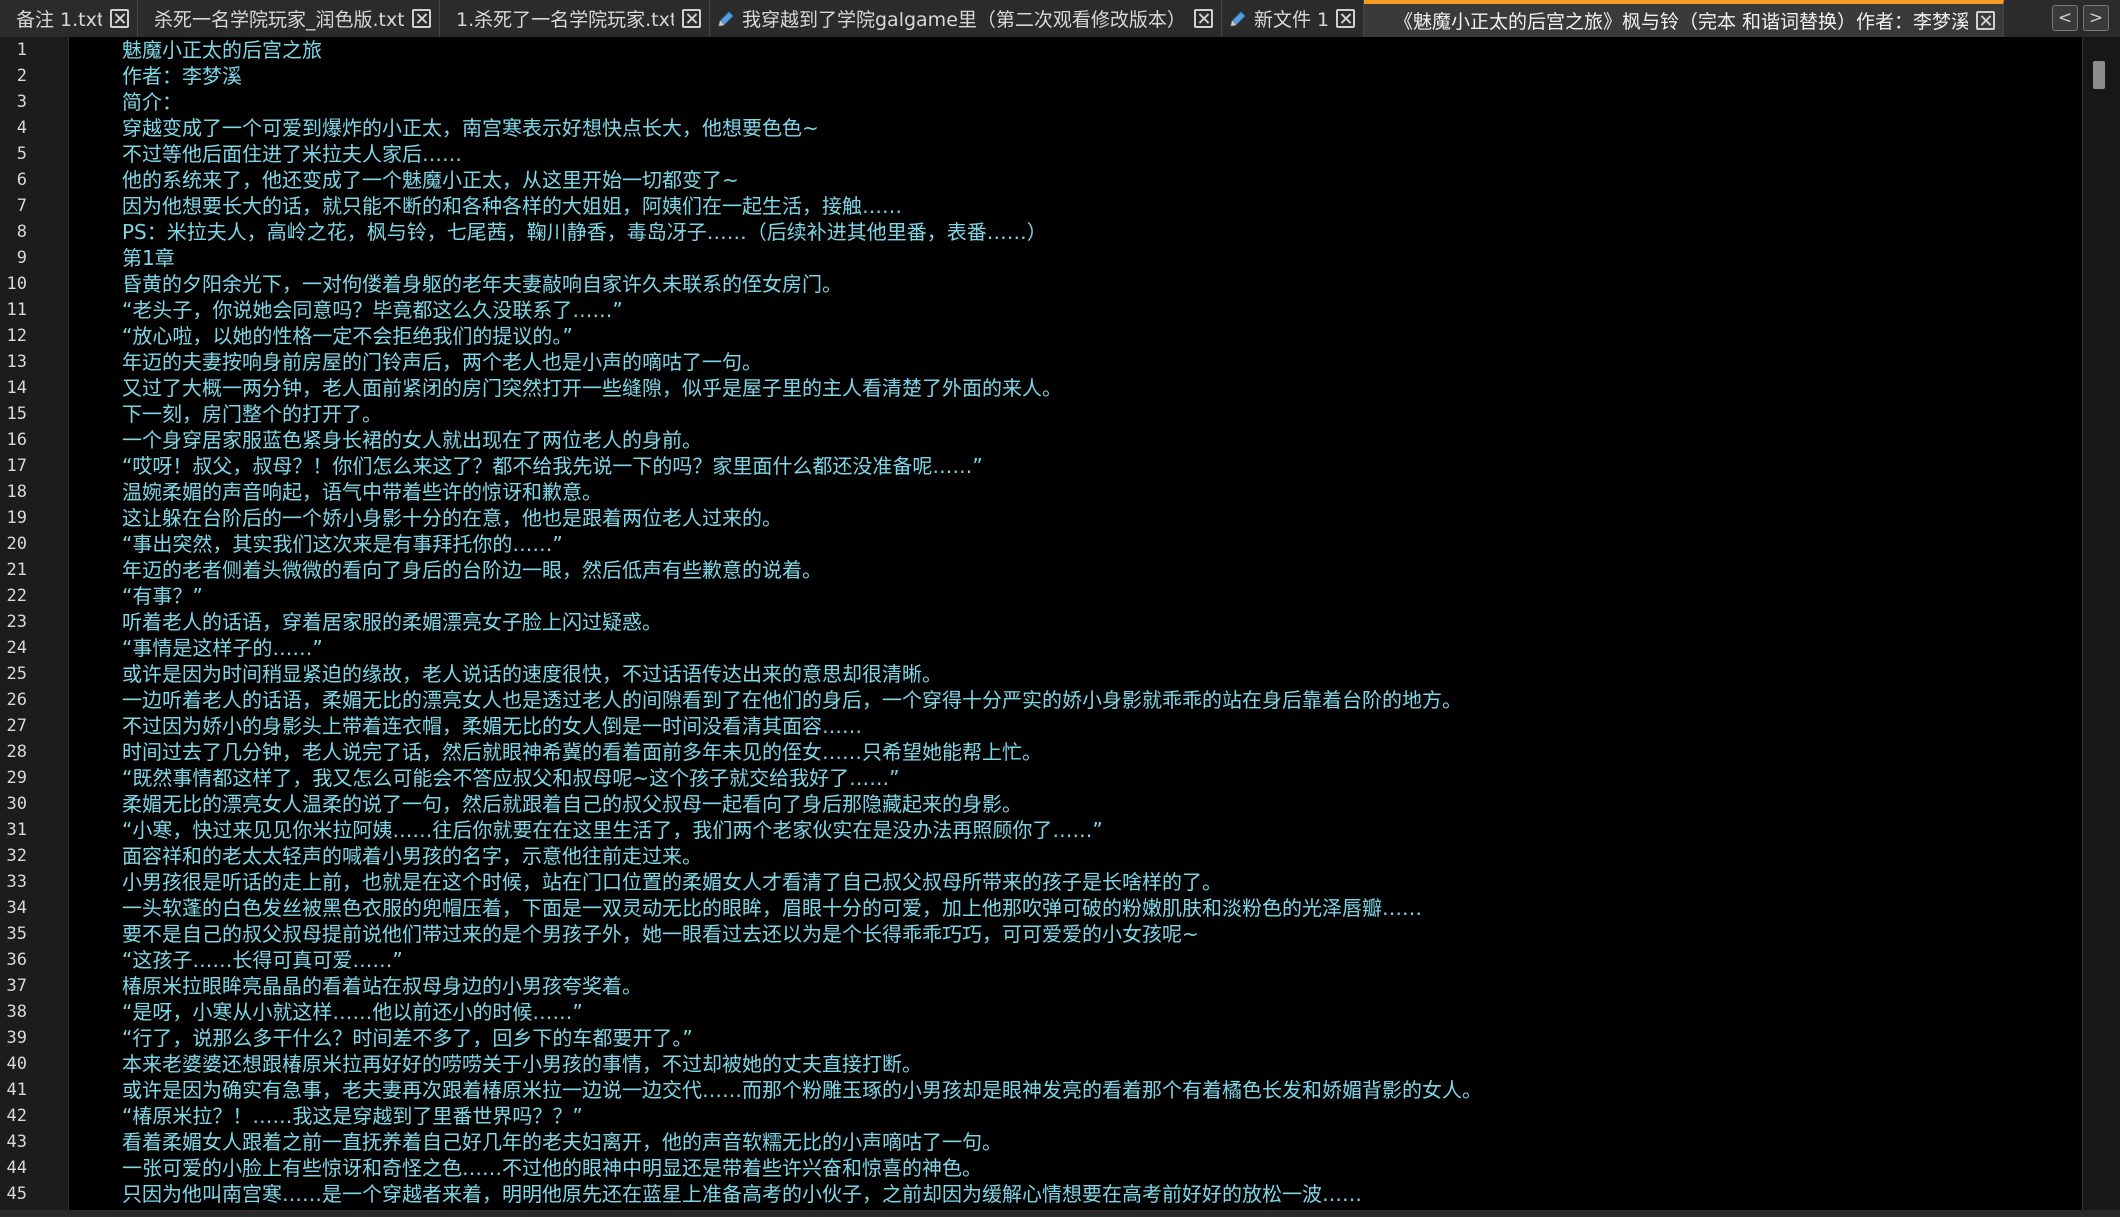 The height and width of the screenshot is (1217, 2120). What do you see at coordinates (1041, 1038) in the screenshot?
I see `text-line: 39 “行了，说那么多干什么？时间差不多了，回乡下的车都要开了。”` at bounding box center [1041, 1038].